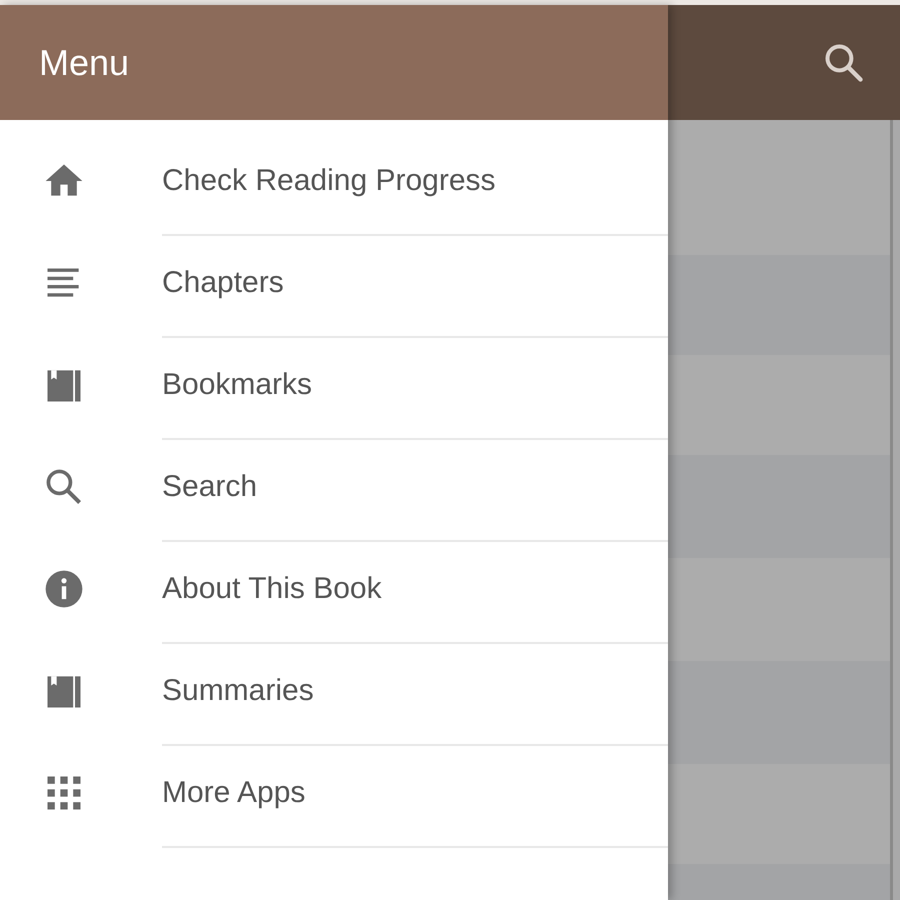 The height and width of the screenshot is (900, 900). Describe the element at coordinates (334, 695) in the screenshot. I see `menu-item: Summaries` at that location.